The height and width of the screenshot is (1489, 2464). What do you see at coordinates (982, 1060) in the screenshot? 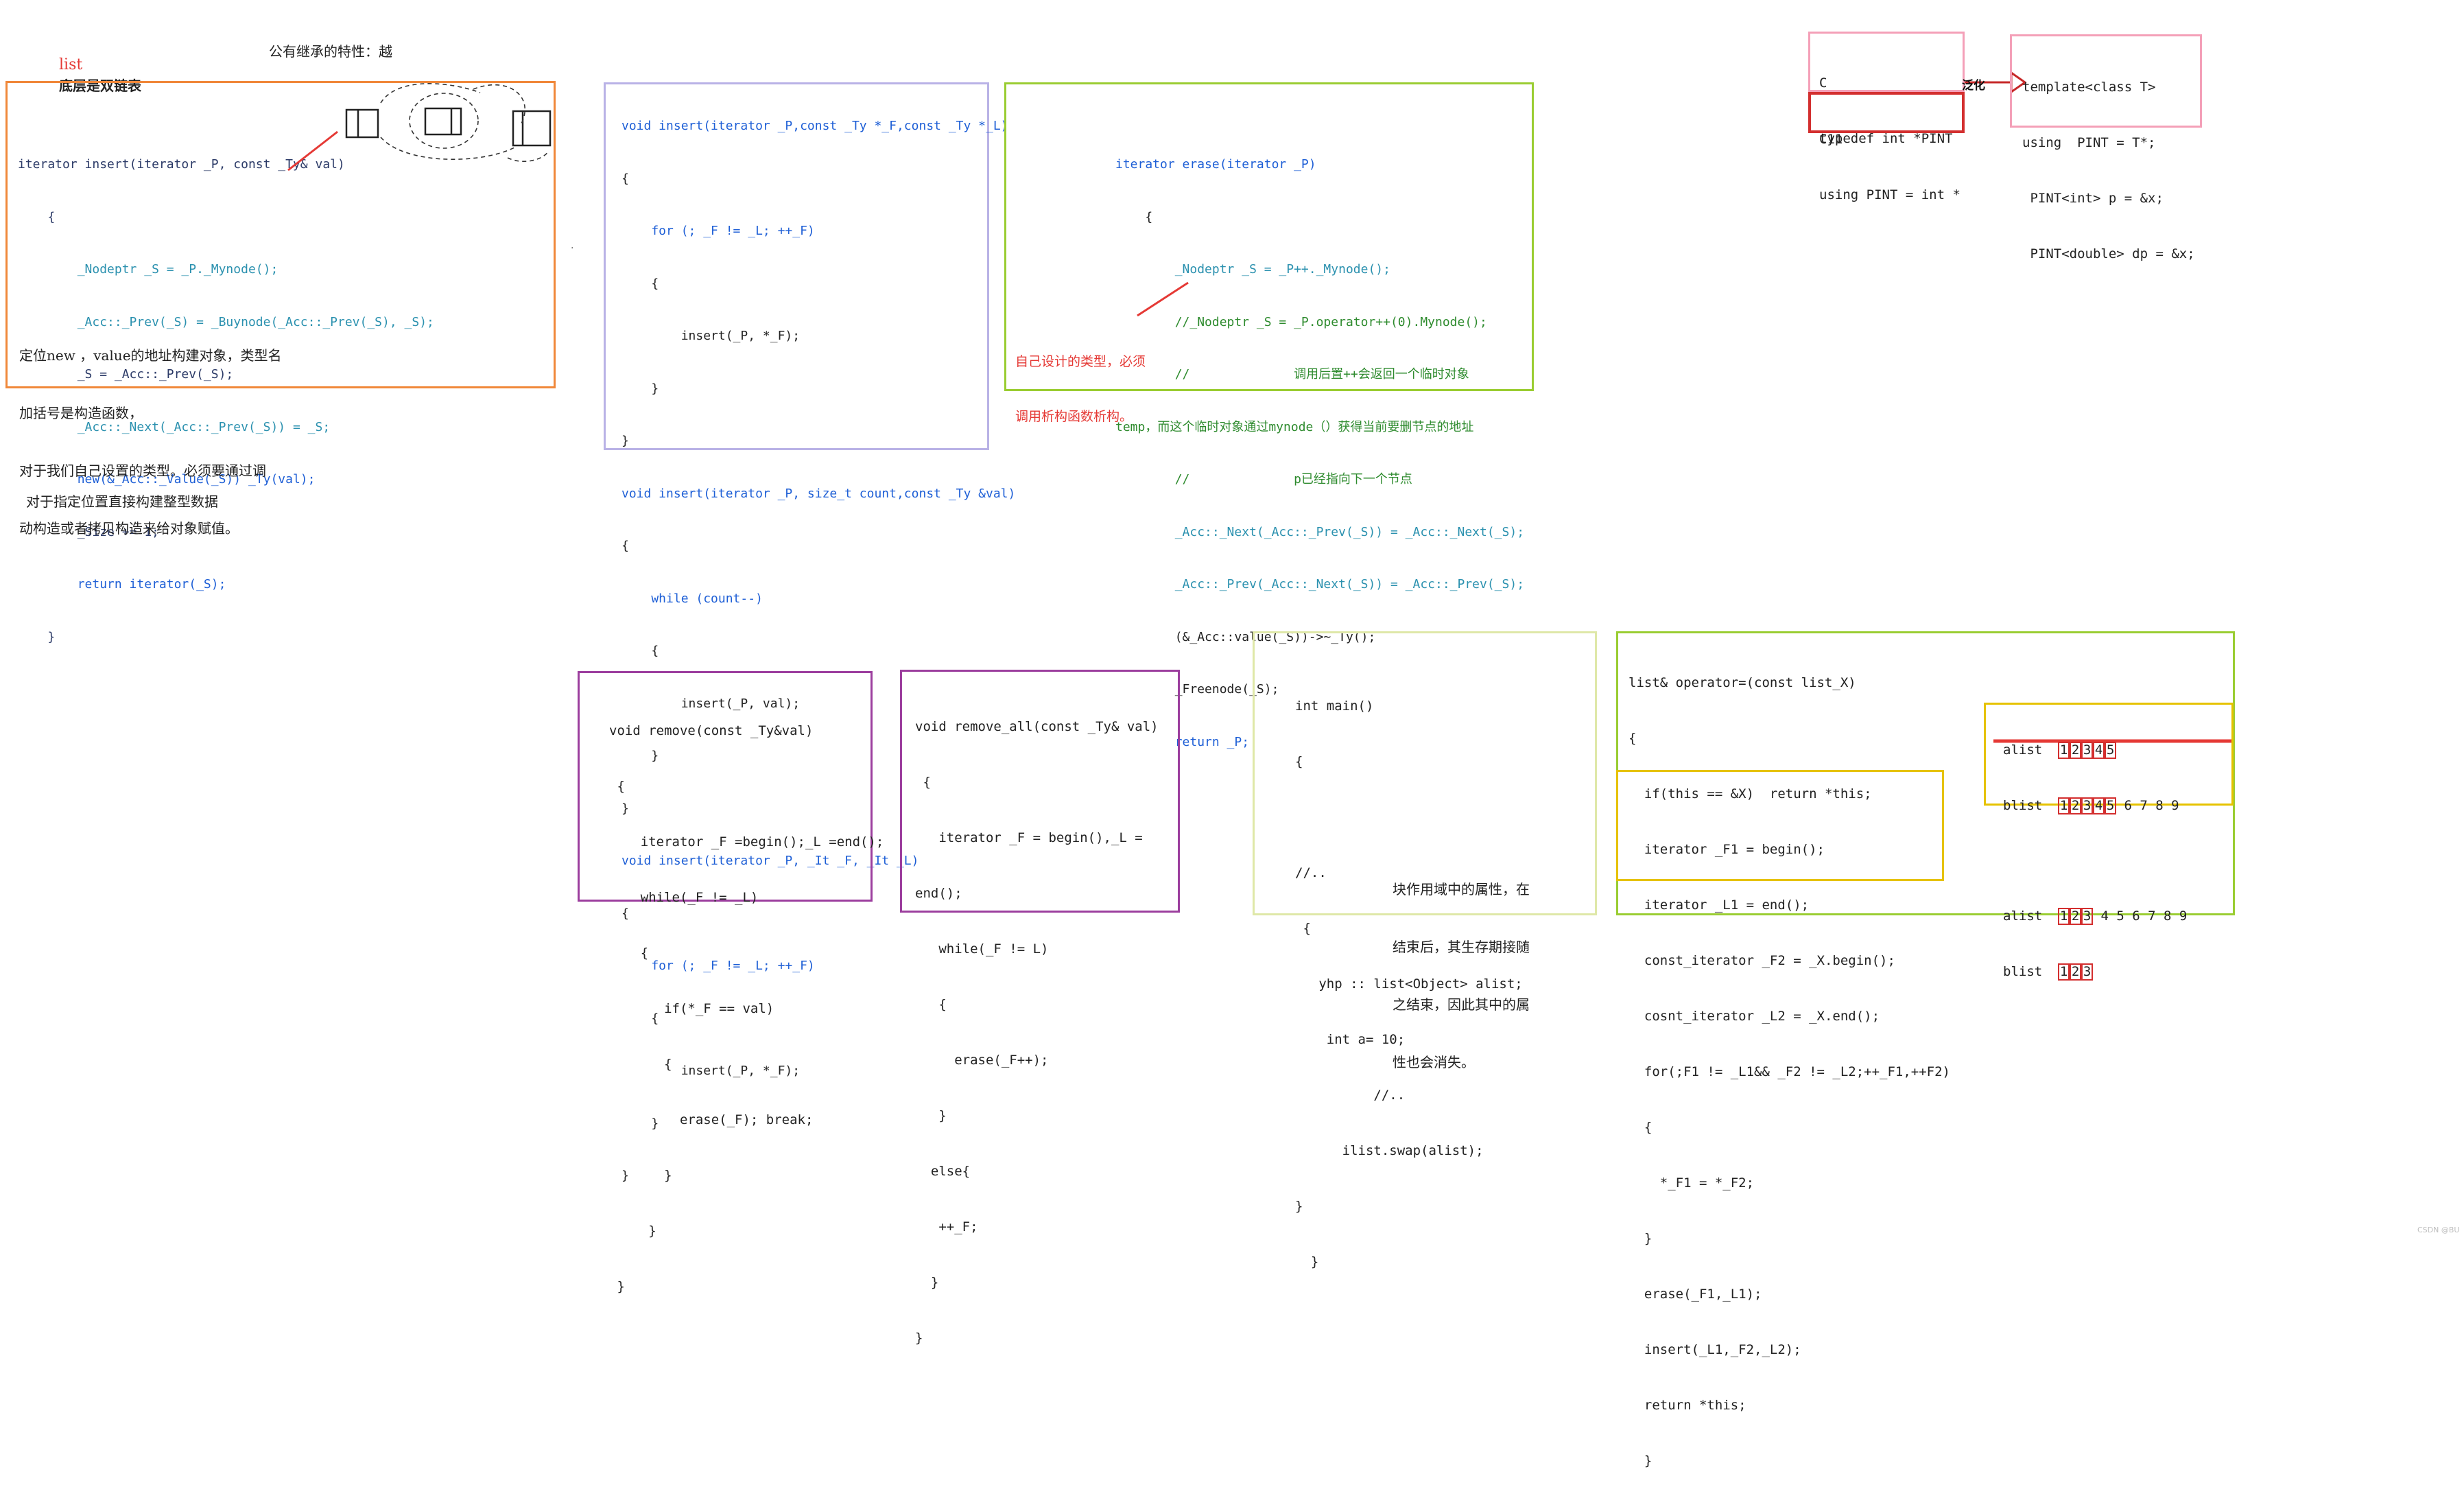
I see `code-line: erase(_F++);` at bounding box center [982, 1060].